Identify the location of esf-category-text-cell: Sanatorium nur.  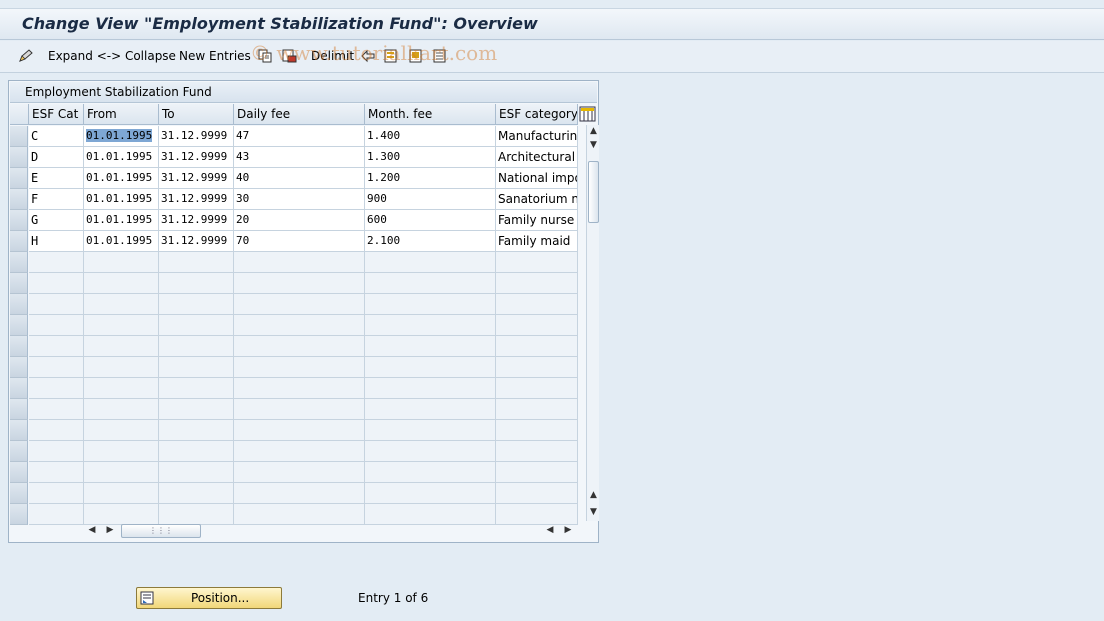
(537, 199).